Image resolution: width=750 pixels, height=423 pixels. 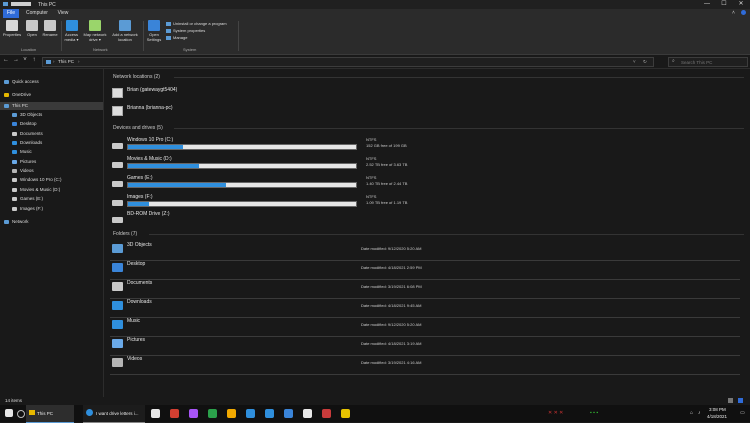 I want to click on bdrom-drive: BD-ROM Drive (Z:), so click(x=430, y=220).